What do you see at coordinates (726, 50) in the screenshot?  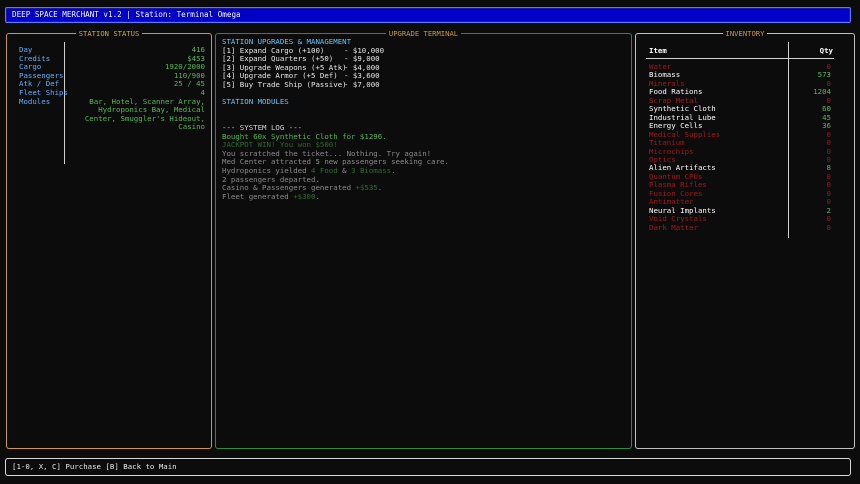 I see `inventory-col-item: Item` at bounding box center [726, 50].